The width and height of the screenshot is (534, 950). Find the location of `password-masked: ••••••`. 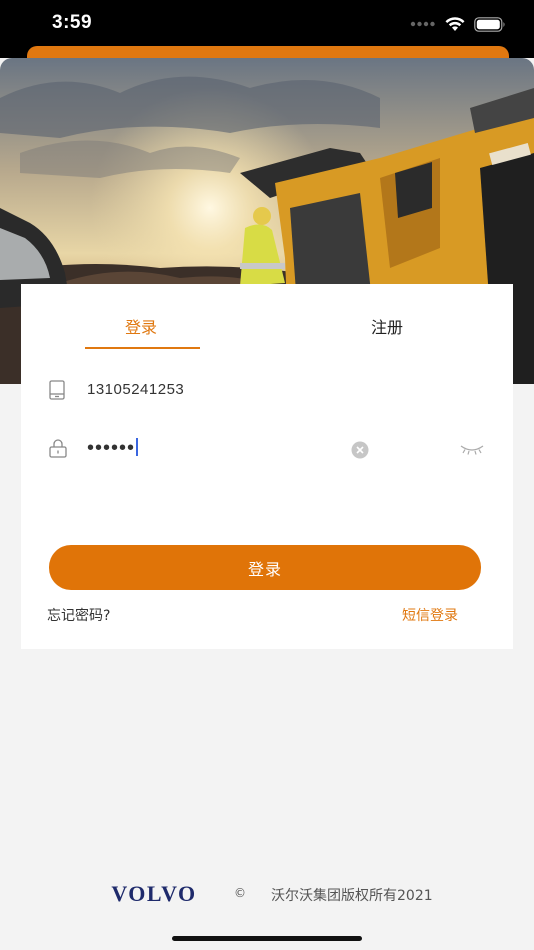

password-masked: •••••• is located at coordinates (111, 448).